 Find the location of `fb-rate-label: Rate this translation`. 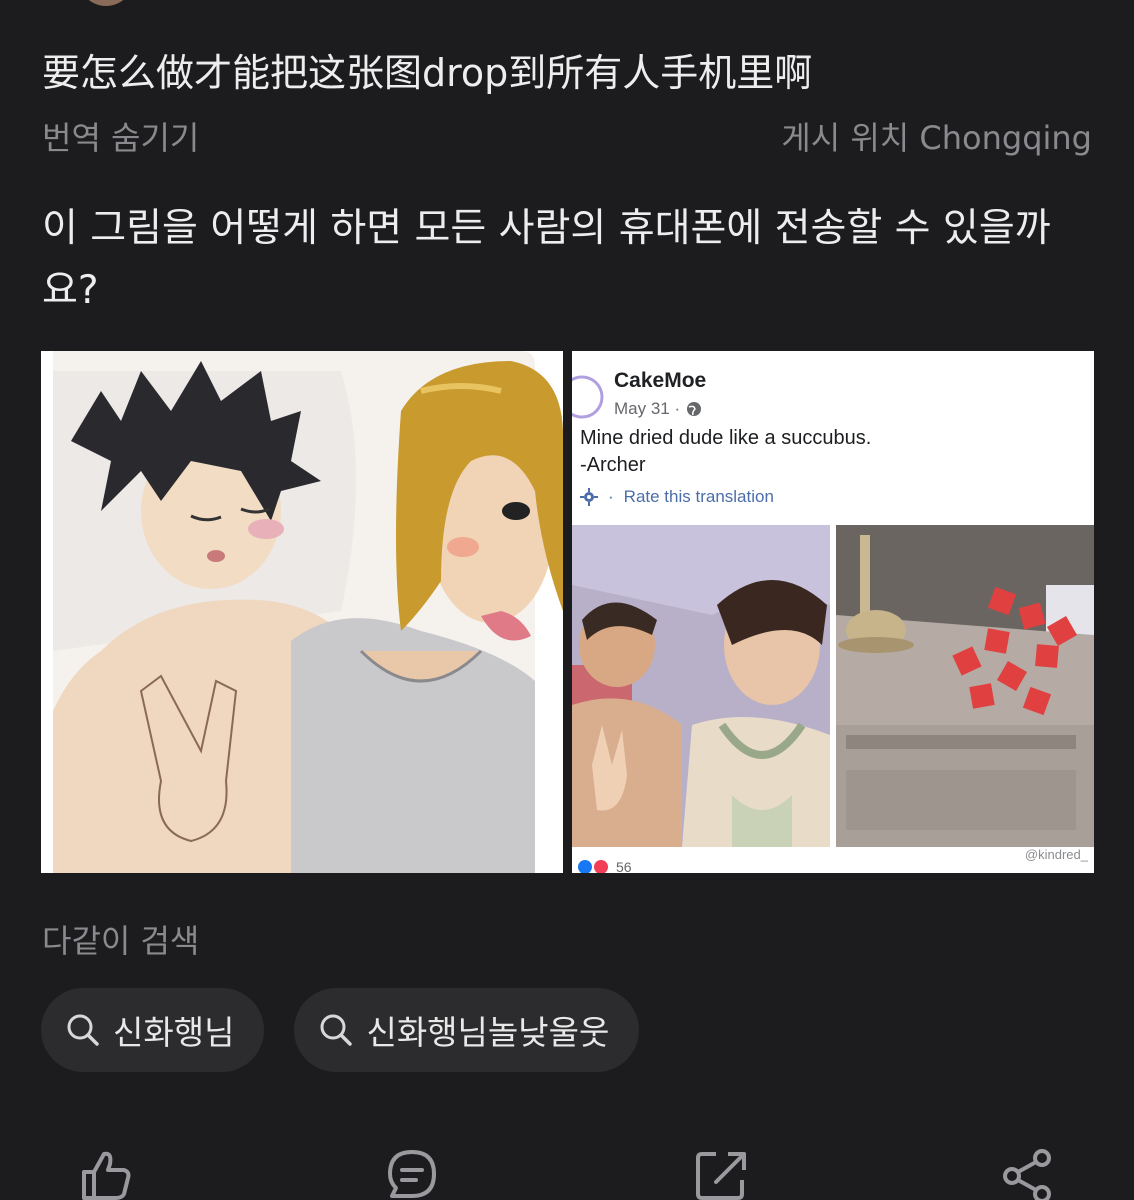

fb-rate-label: Rate this translation is located at coordinates (698, 496).